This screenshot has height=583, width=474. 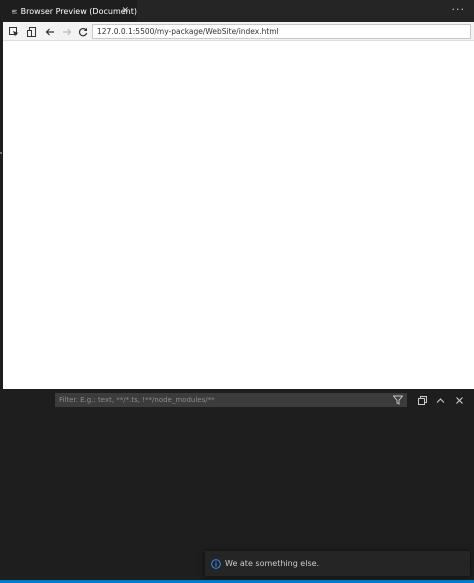 I want to click on back-button, so click(x=50, y=32).